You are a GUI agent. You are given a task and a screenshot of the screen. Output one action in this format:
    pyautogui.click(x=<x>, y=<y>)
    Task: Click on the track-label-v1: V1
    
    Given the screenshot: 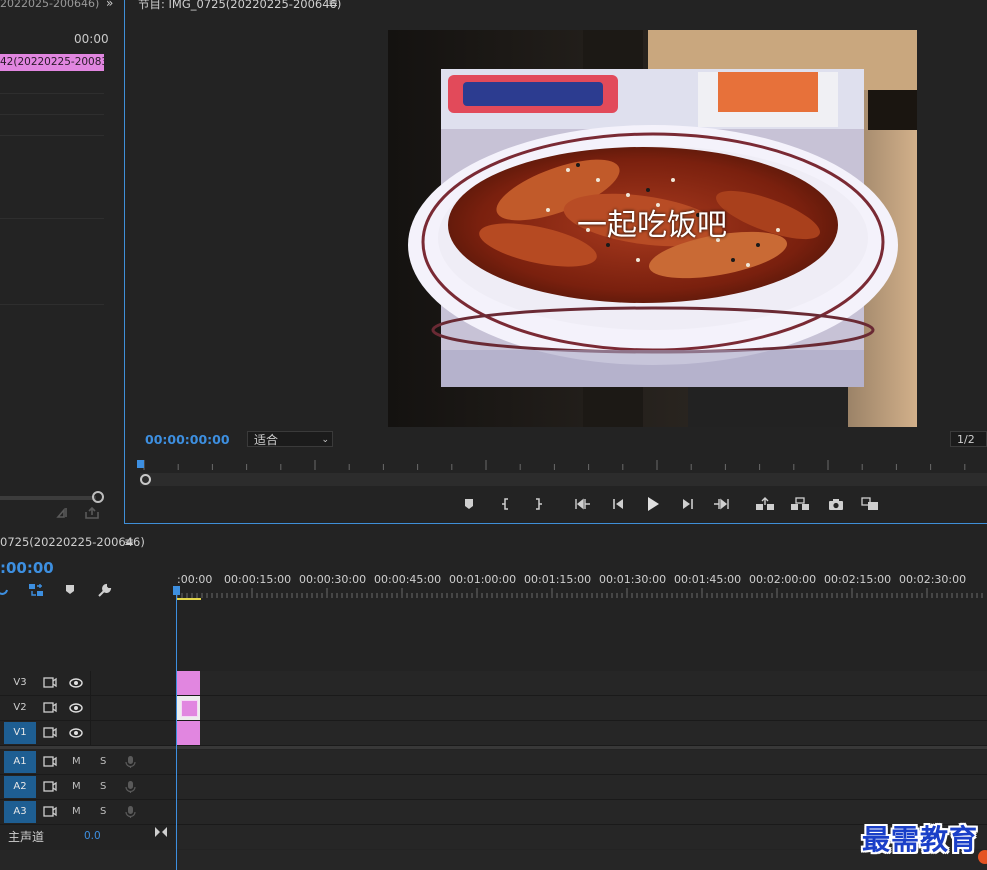 What is the action you would take?
    pyautogui.click(x=20, y=733)
    